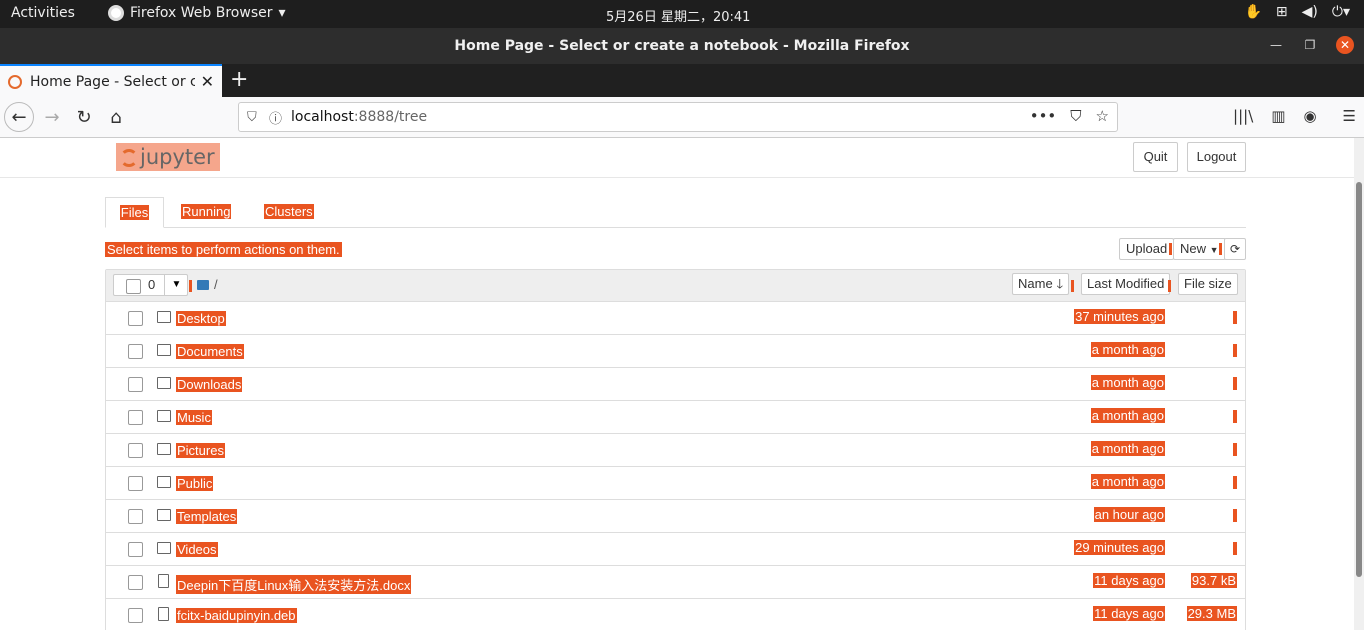 The width and height of the screenshot is (1364, 630). What do you see at coordinates (675, 351) in the screenshot?
I see `list-item: Documents a month ago` at bounding box center [675, 351].